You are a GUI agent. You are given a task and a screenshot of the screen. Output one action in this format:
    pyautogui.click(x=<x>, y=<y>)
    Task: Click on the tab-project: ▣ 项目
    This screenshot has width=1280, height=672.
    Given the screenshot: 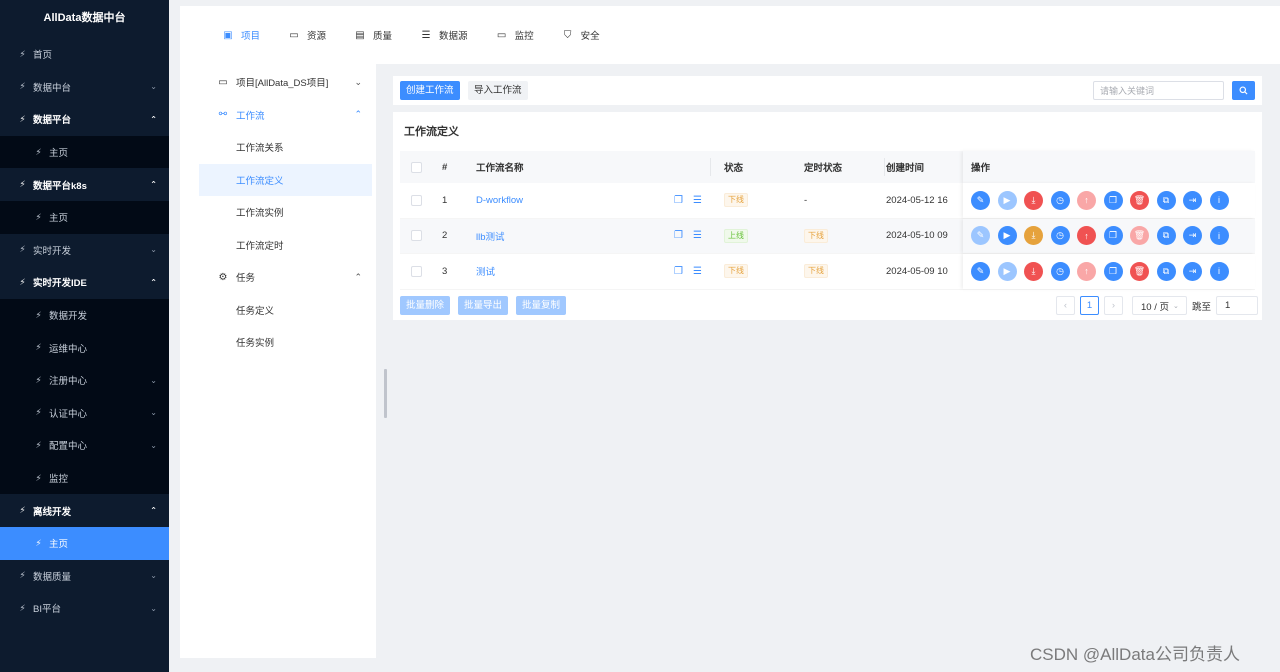 What is the action you would take?
    pyautogui.click(x=241, y=35)
    